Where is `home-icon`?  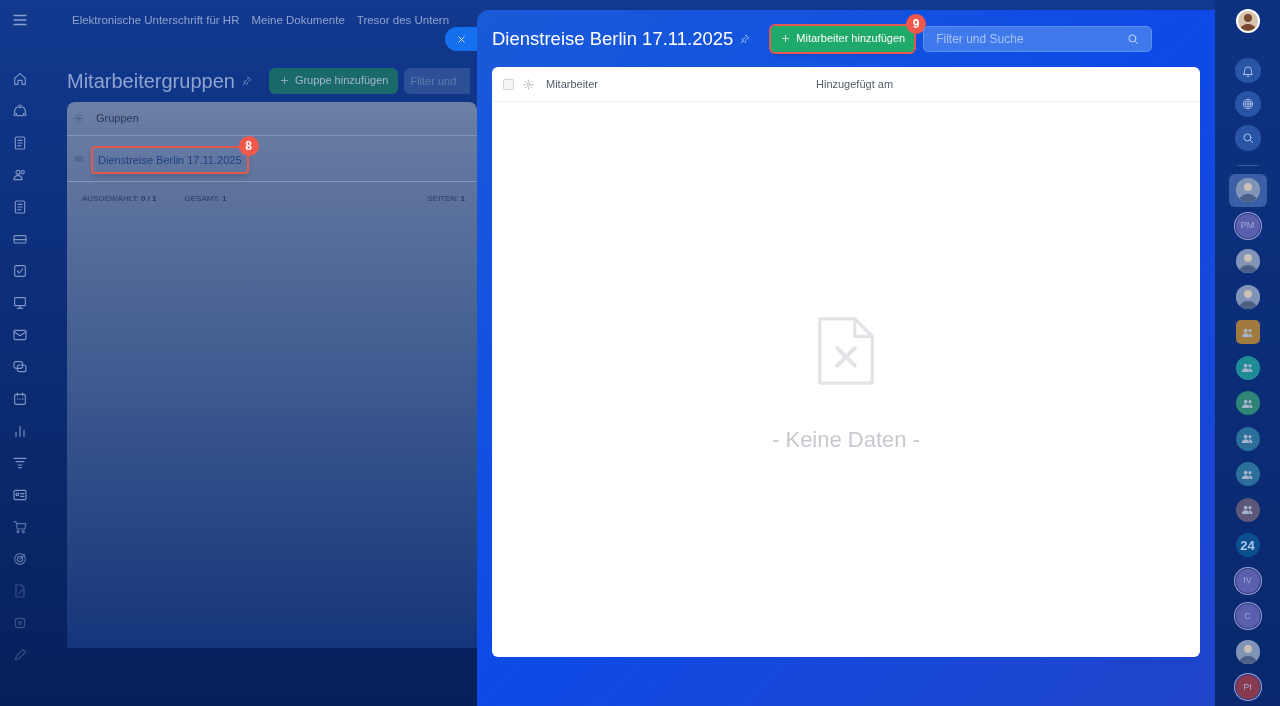
home-icon is located at coordinates (20, 79).